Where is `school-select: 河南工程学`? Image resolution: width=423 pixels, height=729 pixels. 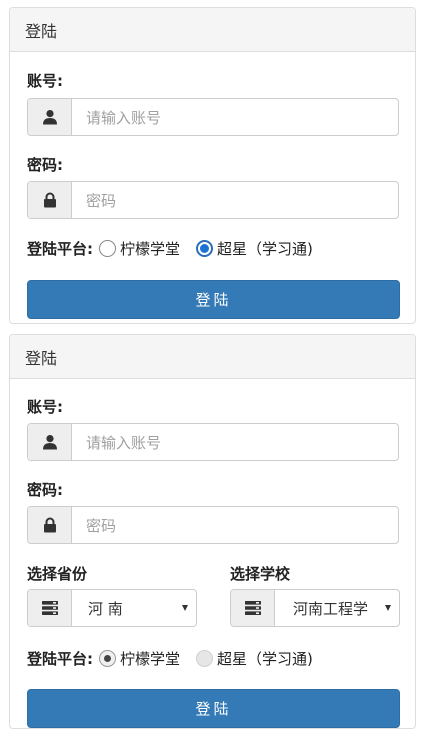
school-select: 河南工程学 is located at coordinates (337, 608).